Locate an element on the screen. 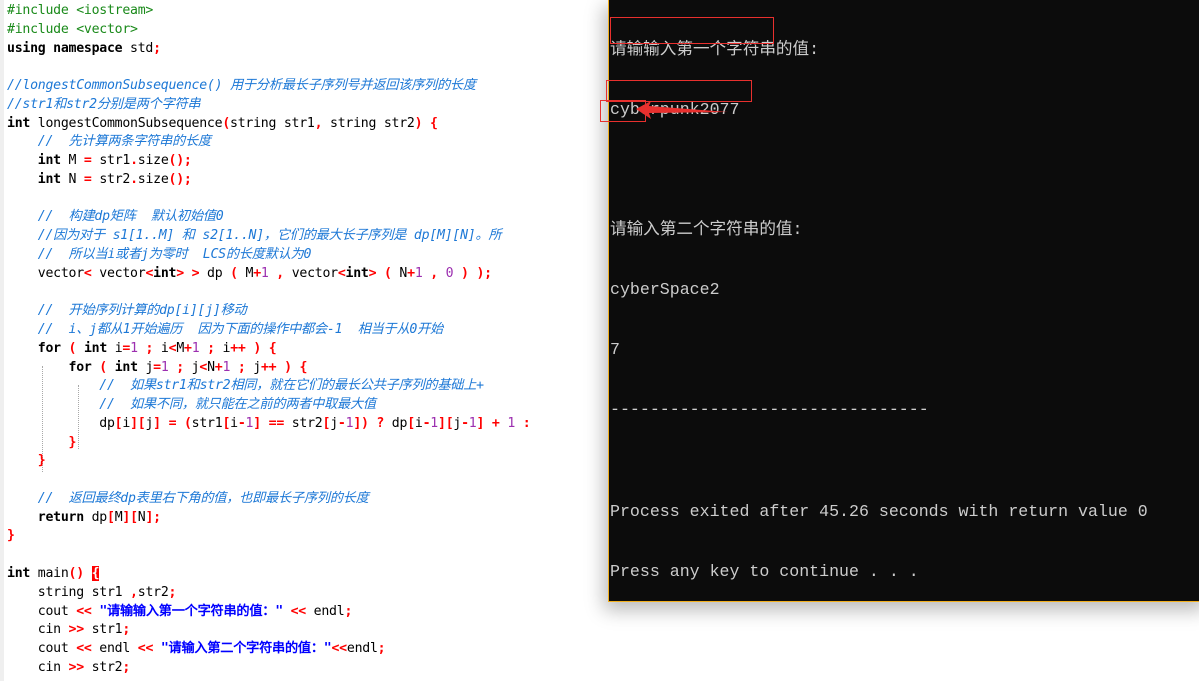  code-line: //str1和str2分别是两个字符串 is located at coordinates (268, 105).